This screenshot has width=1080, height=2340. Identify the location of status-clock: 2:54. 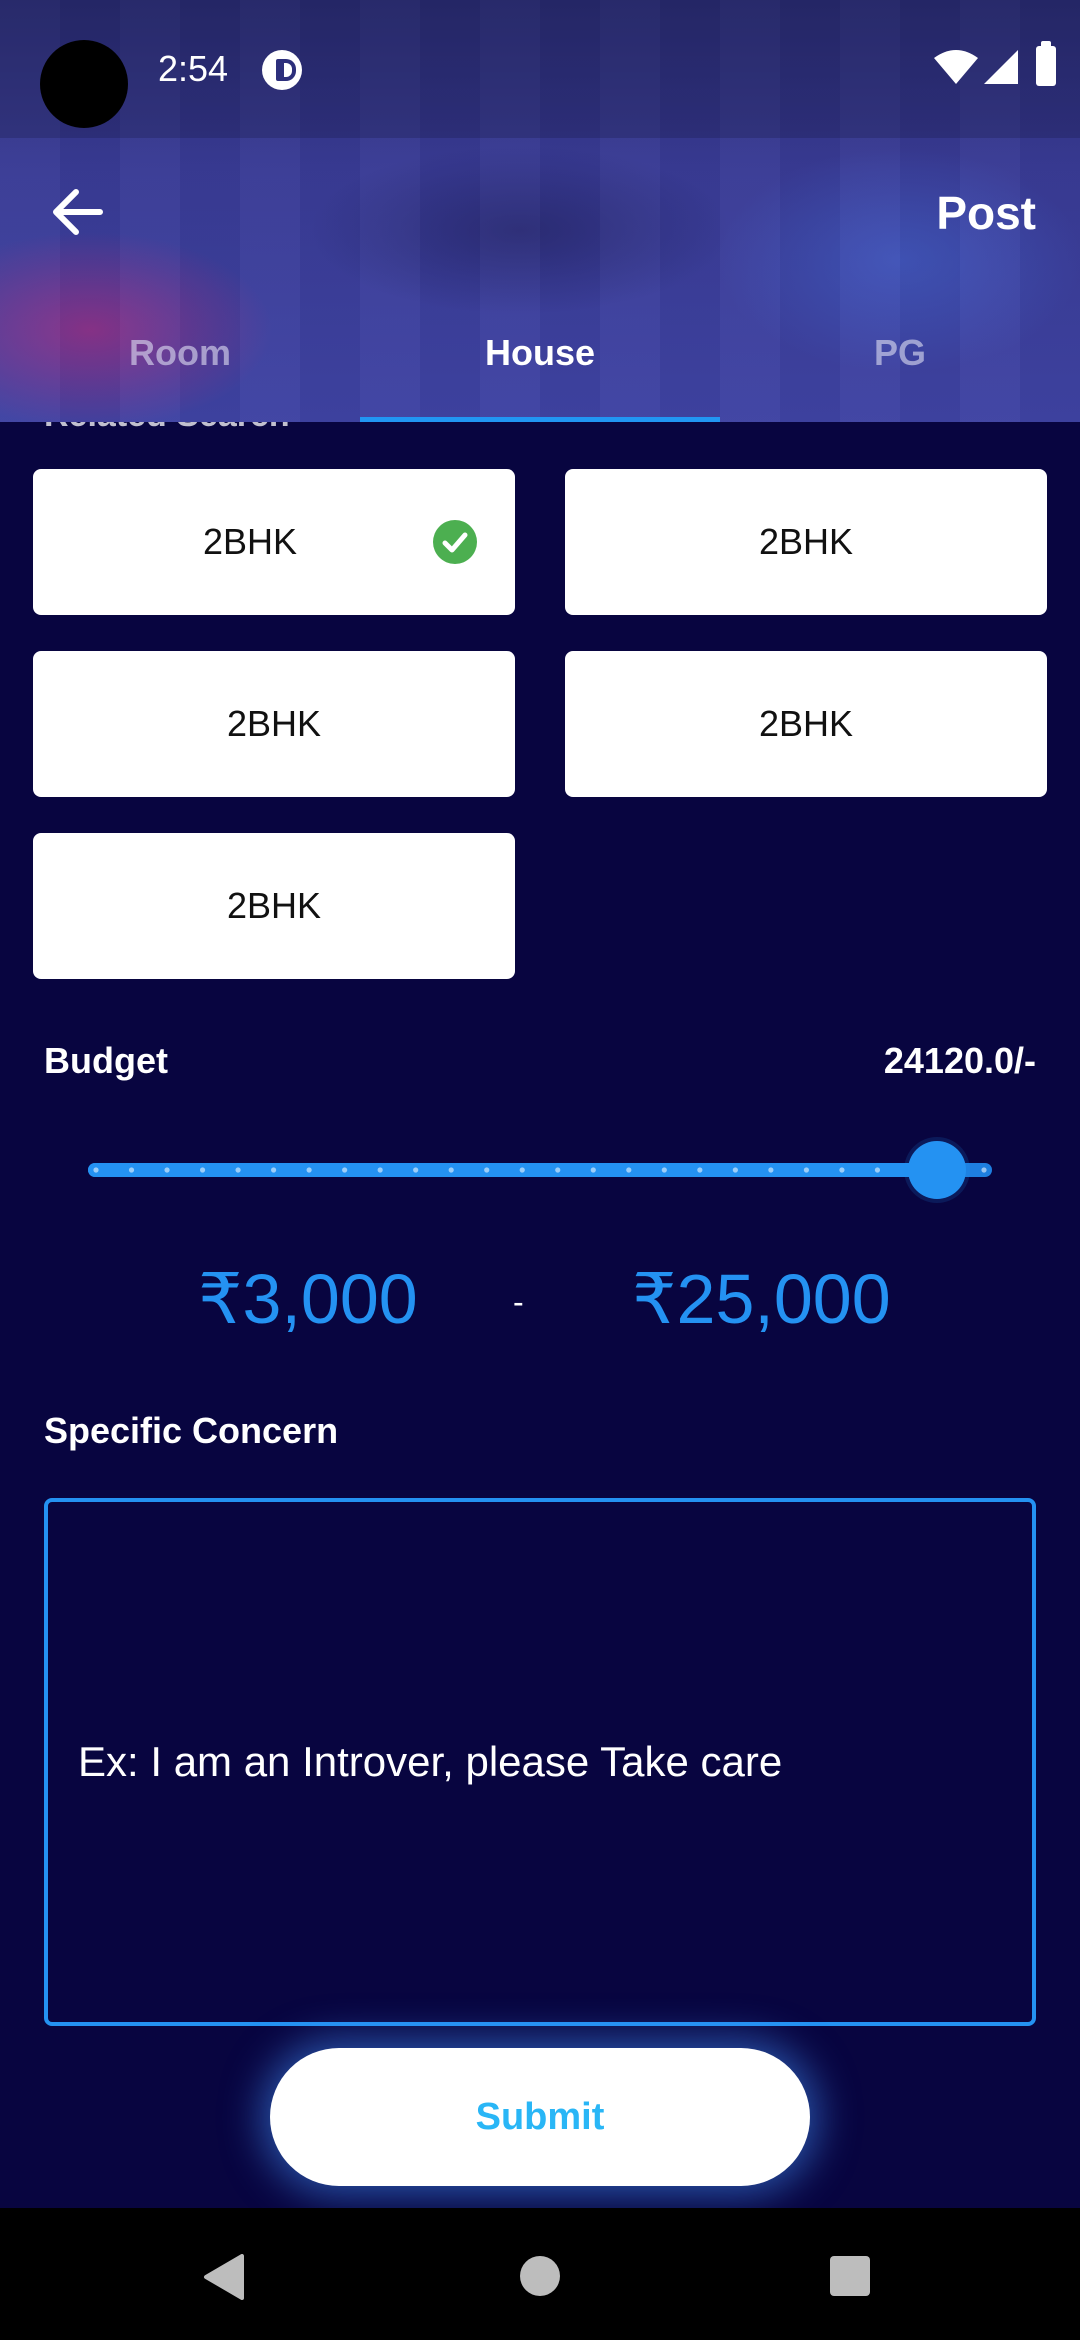
(193, 68).